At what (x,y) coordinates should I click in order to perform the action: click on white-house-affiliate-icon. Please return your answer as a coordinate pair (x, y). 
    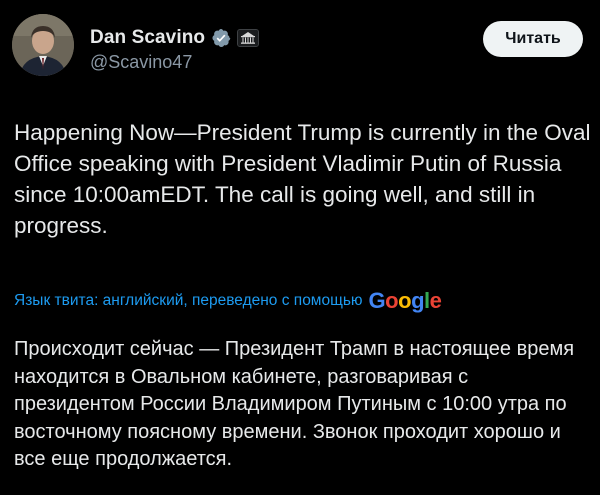
    Looking at the image, I should click on (248, 38).